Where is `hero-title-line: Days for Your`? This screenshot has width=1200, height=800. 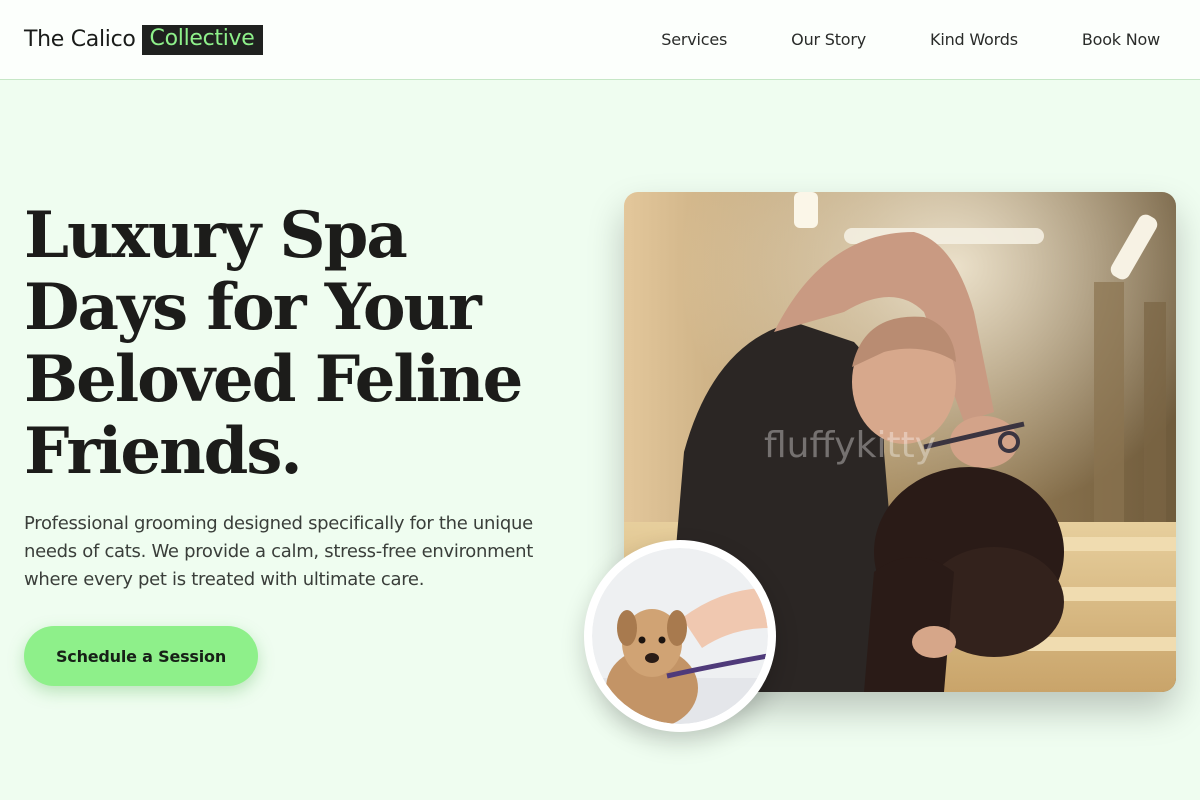 hero-title-line: Days for Your is located at coordinates (253, 307).